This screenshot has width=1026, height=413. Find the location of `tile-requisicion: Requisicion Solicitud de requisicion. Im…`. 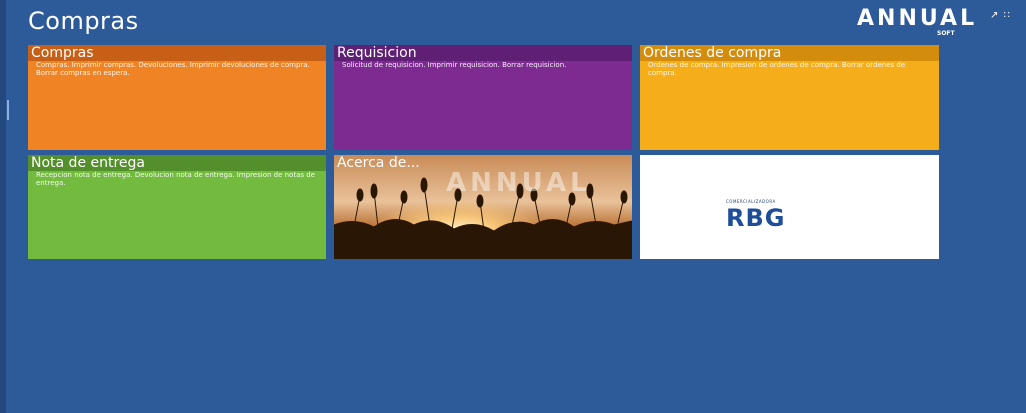

tile-requisicion: Requisicion Solicitud de requisicion. Im… is located at coordinates (483, 97).